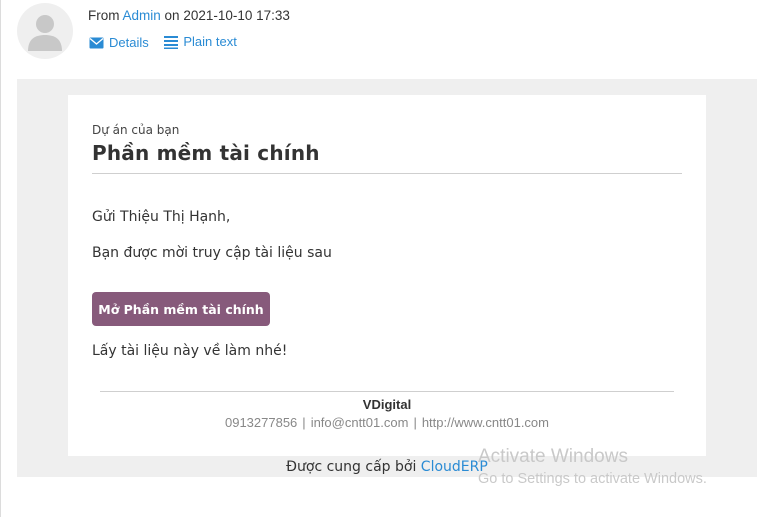 The width and height of the screenshot is (770, 517). I want to click on author-link: Admin, so click(142, 15).